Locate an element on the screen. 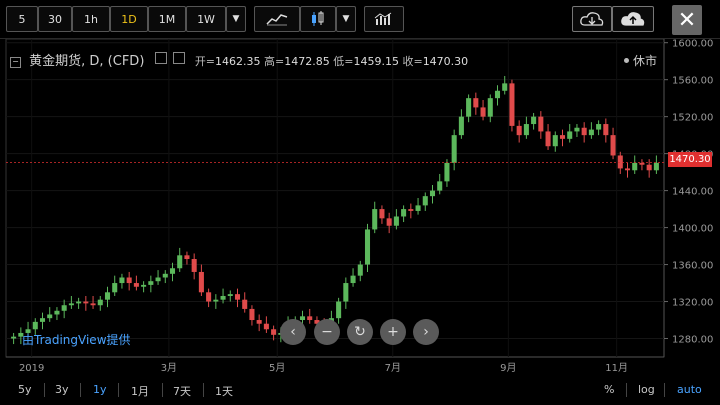 The width and height of the screenshot is (720, 405). interval-1h-button: 1h is located at coordinates (91, 19).